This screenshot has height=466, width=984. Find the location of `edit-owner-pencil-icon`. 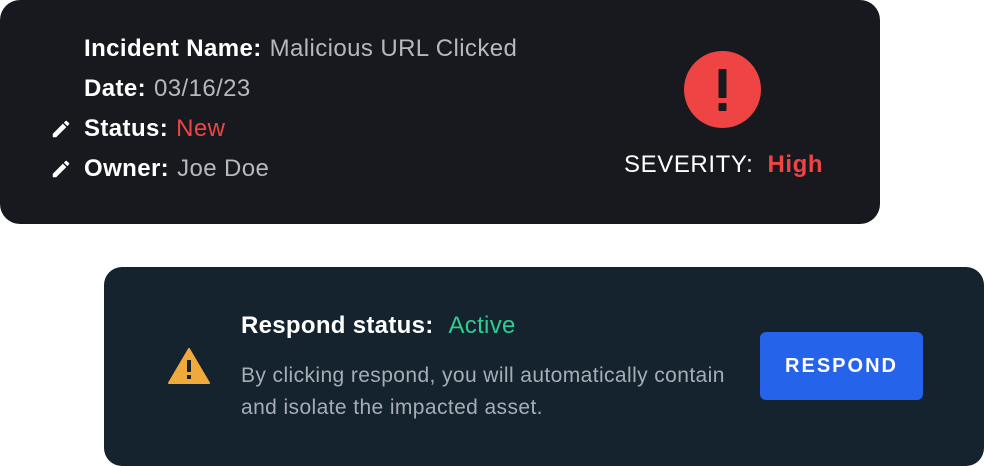

edit-owner-pencil-icon is located at coordinates (67, 169).